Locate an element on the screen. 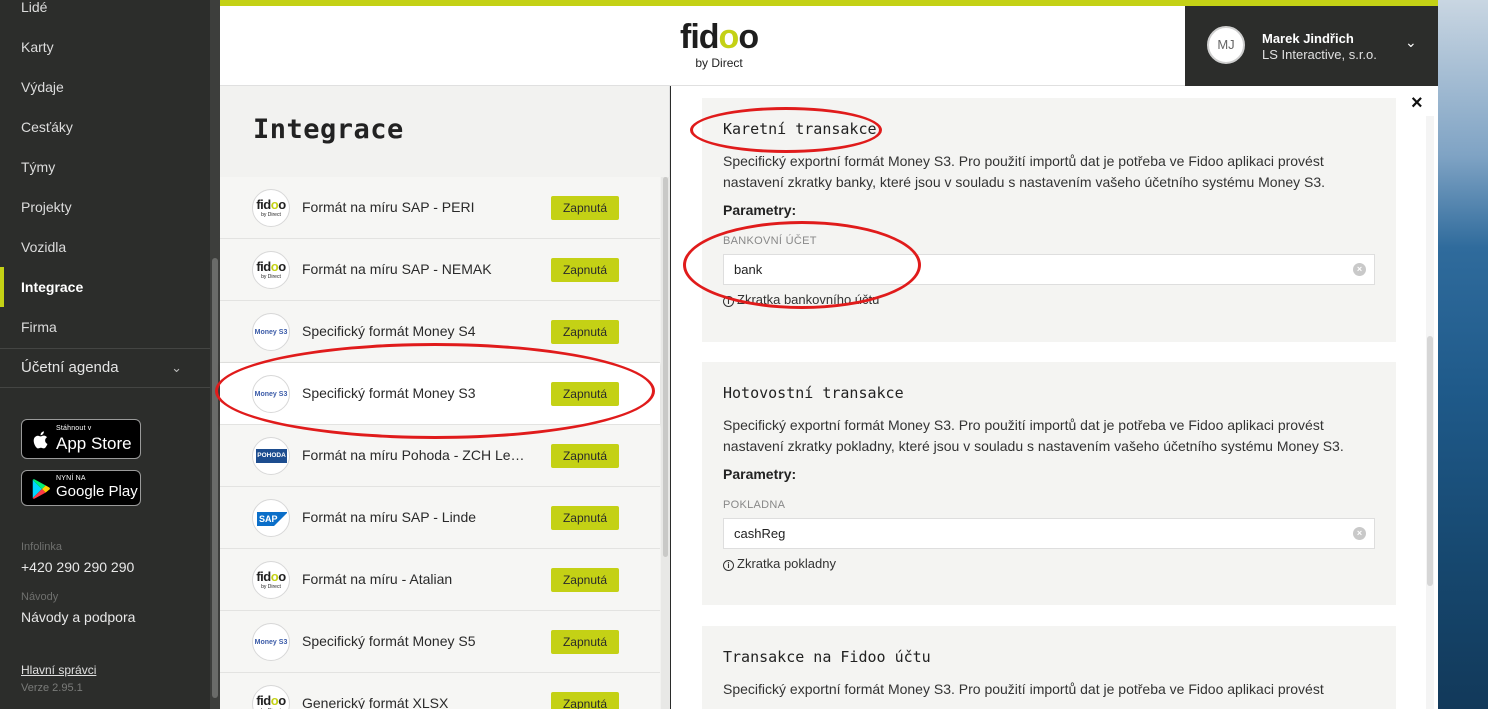 Image resolution: width=1488 pixels, height=709 pixels. integration-name: Formát na míru SAP - Linde is located at coordinates (389, 517).